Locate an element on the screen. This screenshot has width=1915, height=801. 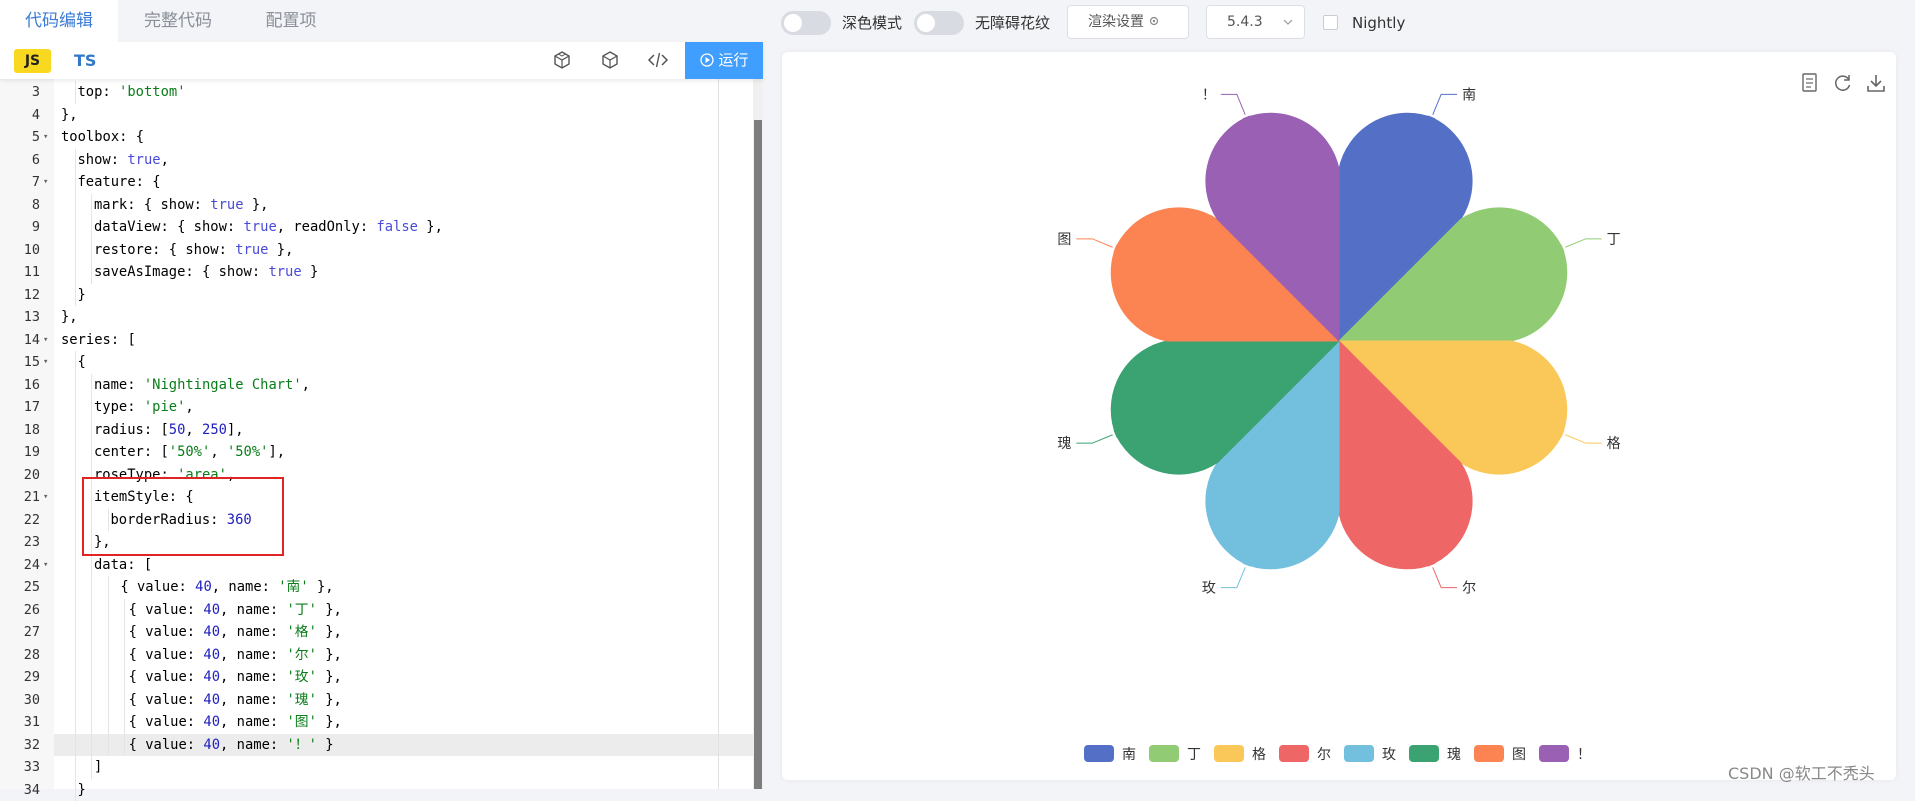
code-line: { value: 40, name: '！' } is located at coordinates (231, 745).